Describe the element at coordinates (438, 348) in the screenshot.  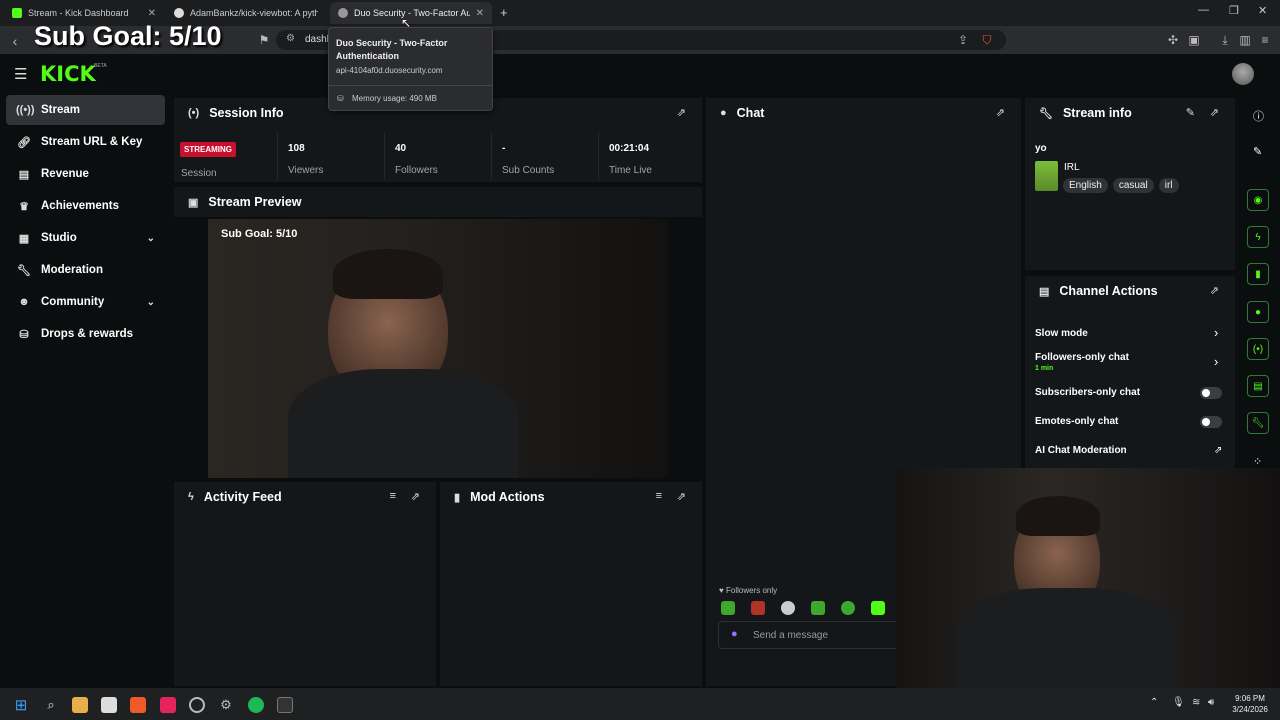
I see `stream-preview-video` at that location.